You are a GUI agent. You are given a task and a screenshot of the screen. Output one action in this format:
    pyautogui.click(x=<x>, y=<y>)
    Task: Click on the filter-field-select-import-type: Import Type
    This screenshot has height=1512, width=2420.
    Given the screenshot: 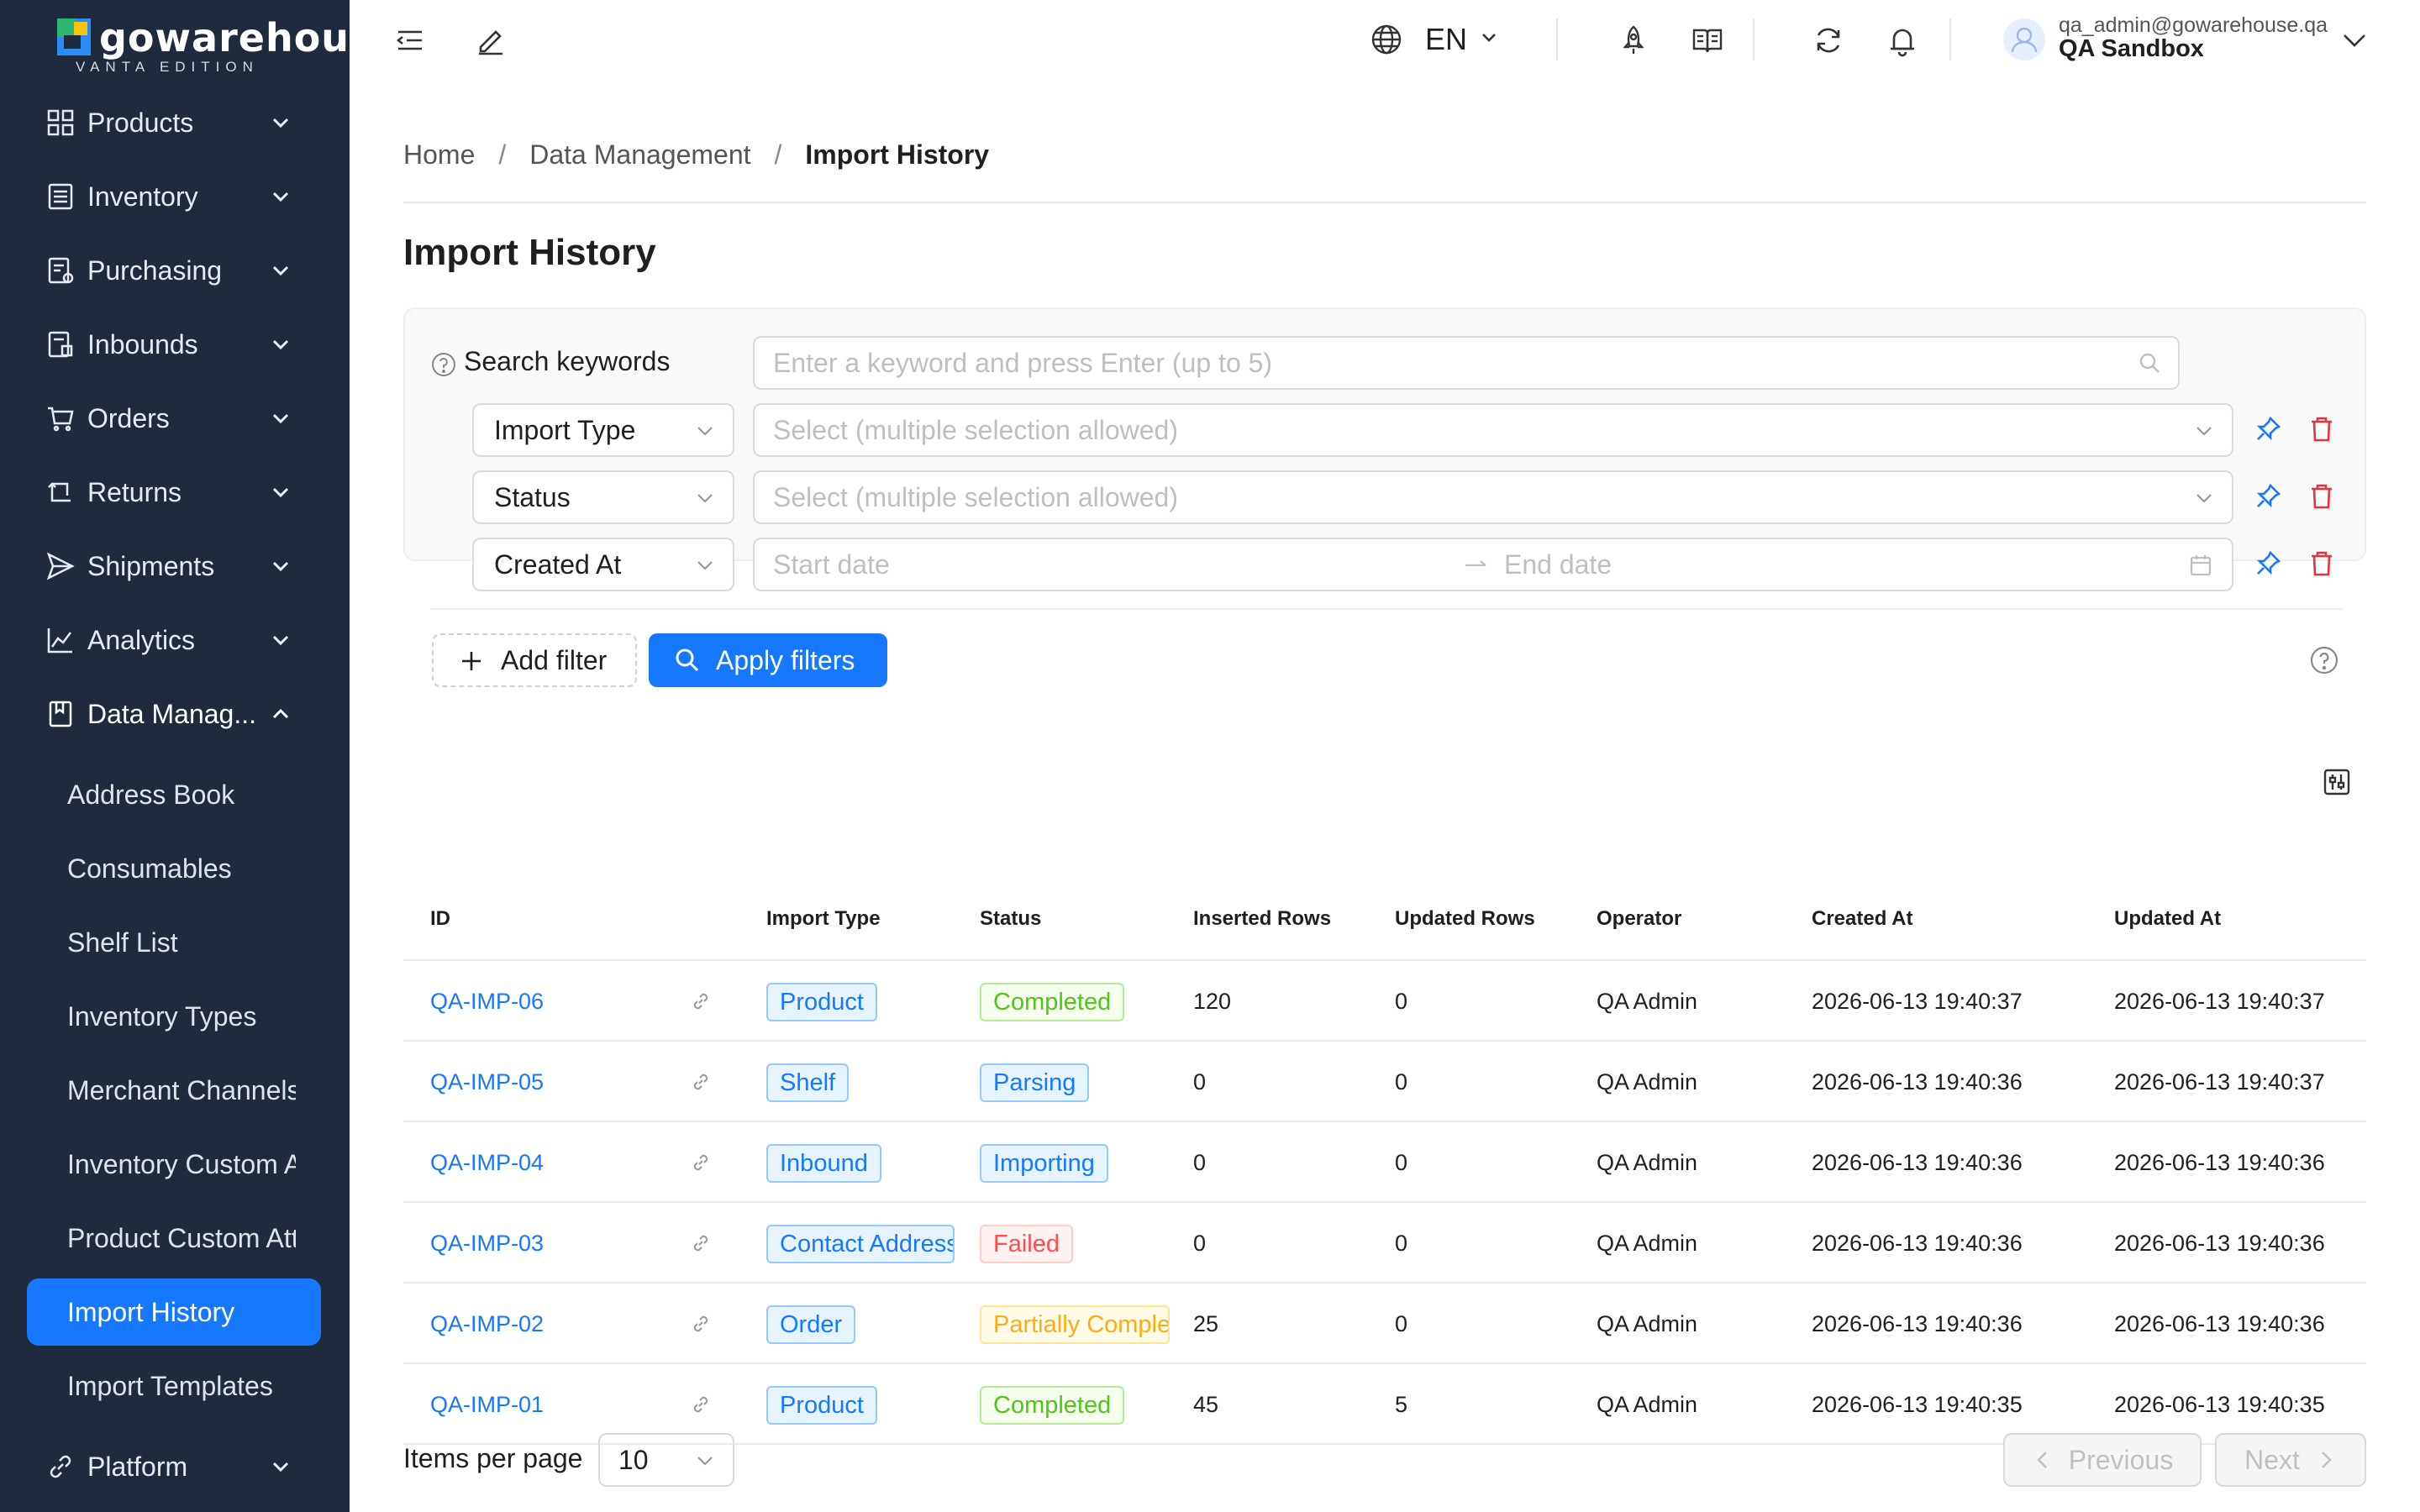 What is the action you would take?
    pyautogui.click(x=603, y=430)
    